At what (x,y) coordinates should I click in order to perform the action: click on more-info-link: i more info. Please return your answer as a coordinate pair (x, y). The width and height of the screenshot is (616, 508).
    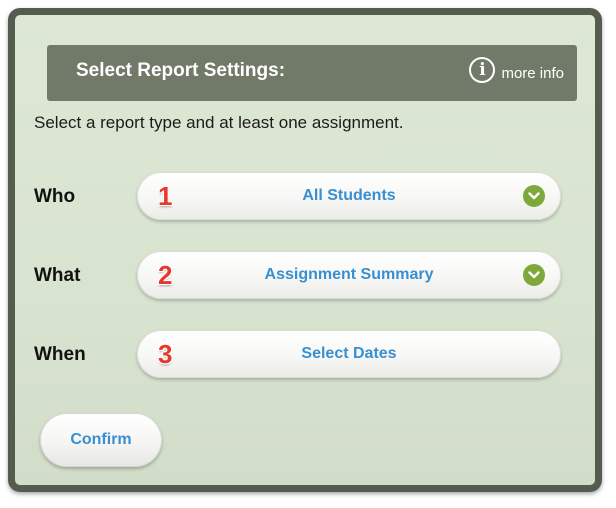
    Looking at the image, I should click on (516, 70).